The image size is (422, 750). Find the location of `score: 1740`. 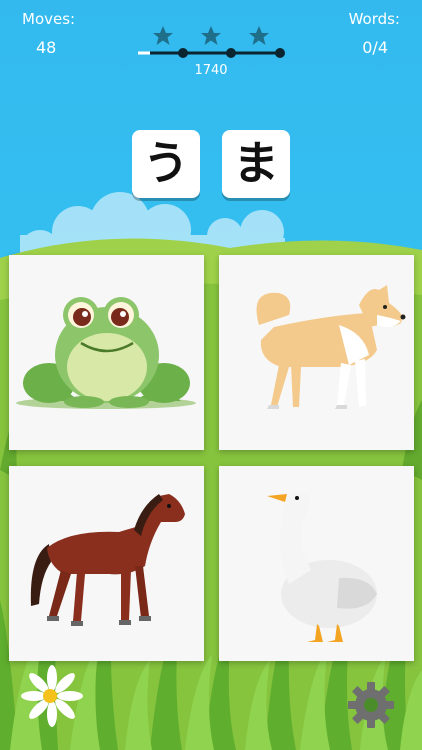

score: 1740 is located at coordinates (211, 70).